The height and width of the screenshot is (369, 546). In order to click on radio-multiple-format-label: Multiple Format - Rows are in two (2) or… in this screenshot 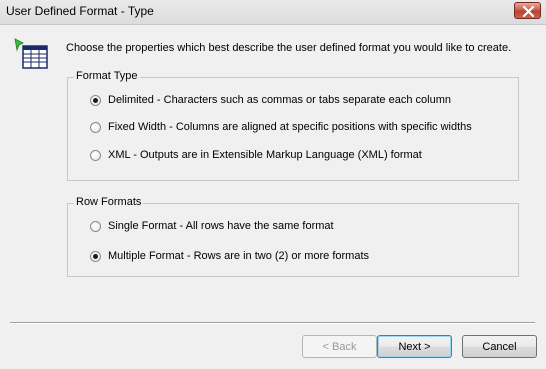, I will do `click(239, 256)`.